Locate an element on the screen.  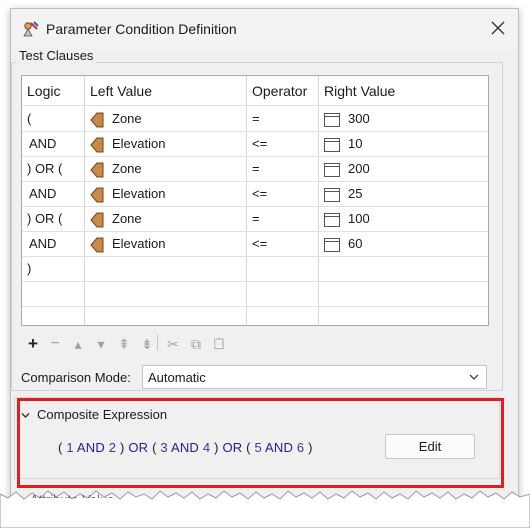
comparison-mode-label: Comparison Mode: is located at coordinates (76, 377).